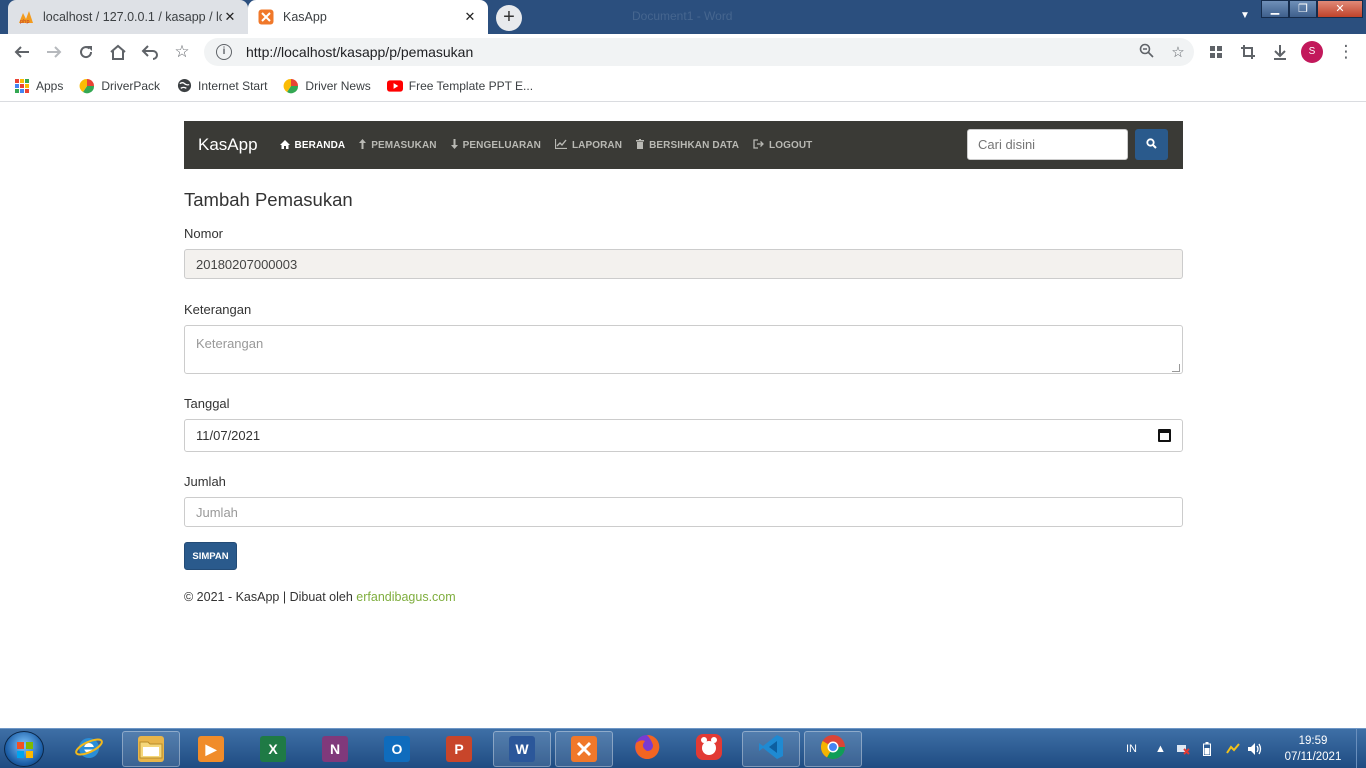  What do you see at coordinates (1346, 52) in the screenshot?
I see `menu-kebab-icon: ⋮` at bounding box center [1346, 52].